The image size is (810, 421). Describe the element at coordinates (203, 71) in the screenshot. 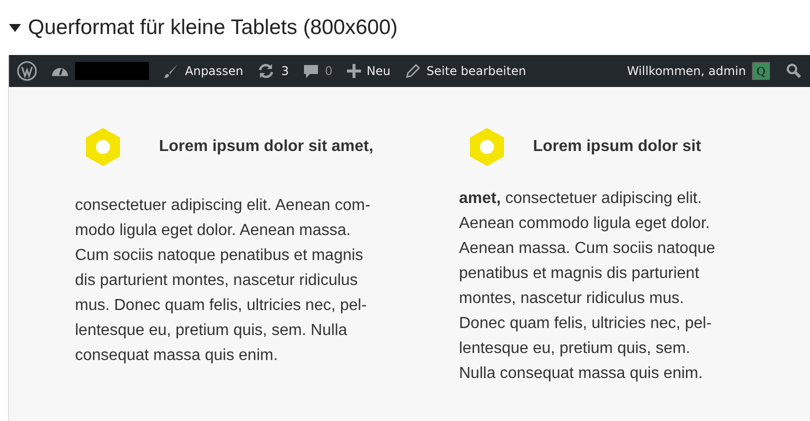

I see `customize-link: Anpassen` at that location.